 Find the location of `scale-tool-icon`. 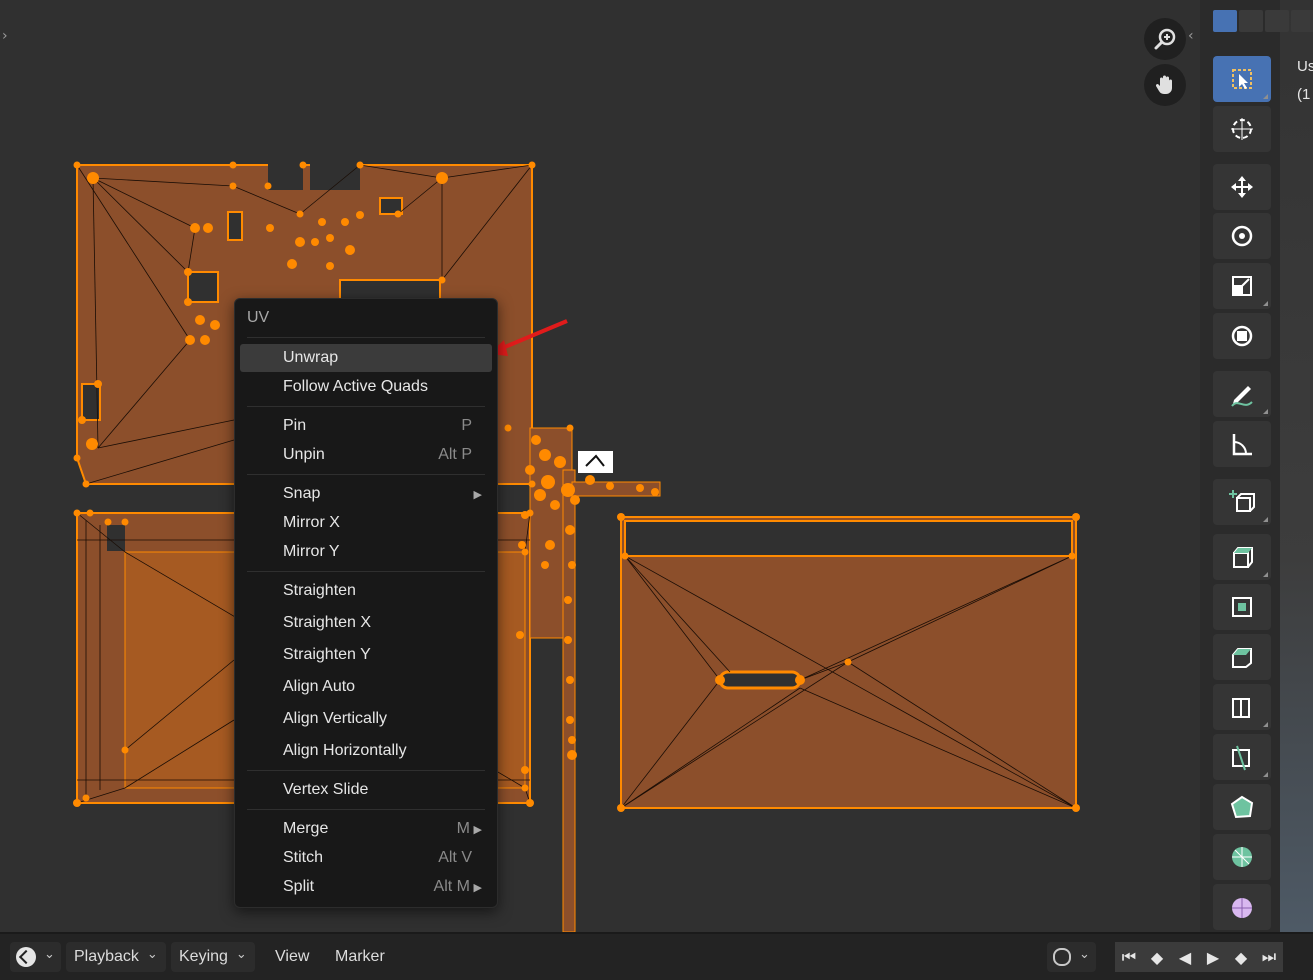

scale-tool-icon is located at coordinates (1242, 286).